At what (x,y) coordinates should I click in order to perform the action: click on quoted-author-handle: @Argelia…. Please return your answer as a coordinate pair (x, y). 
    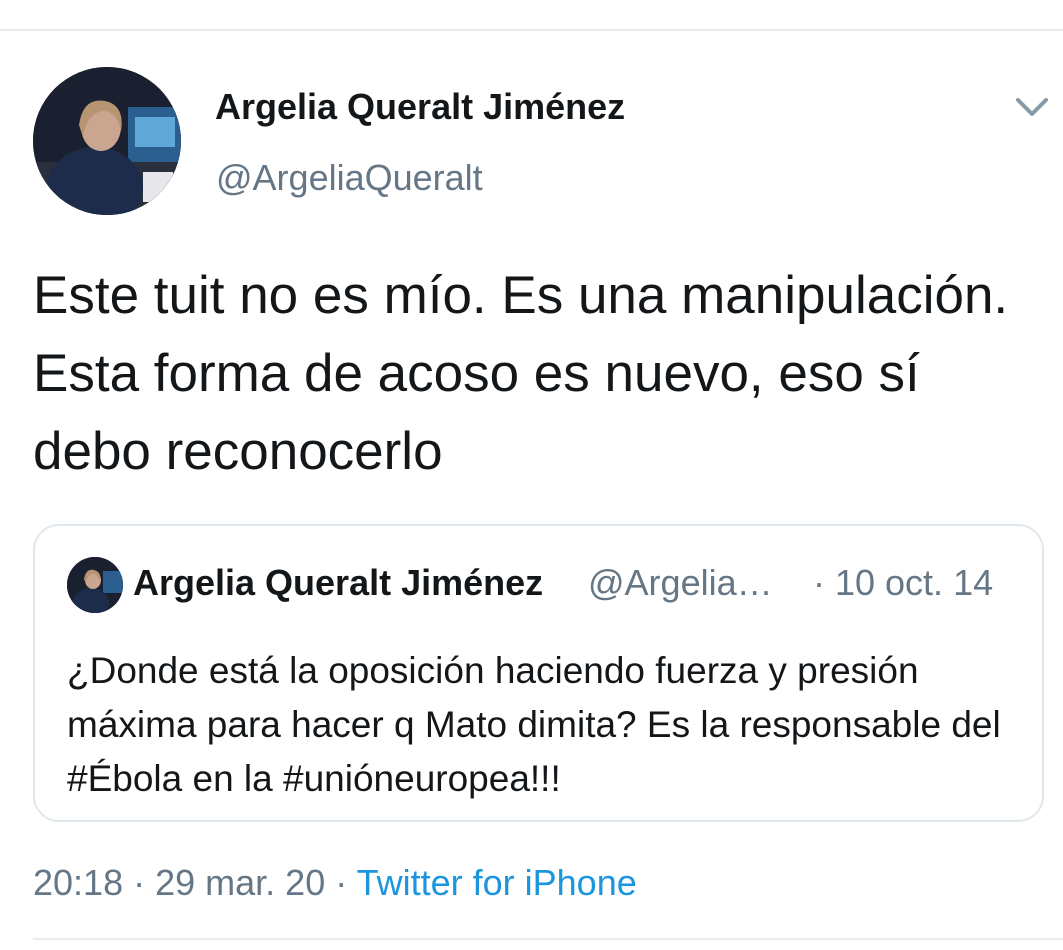
    Looking at the image, I should click on (680, 582).